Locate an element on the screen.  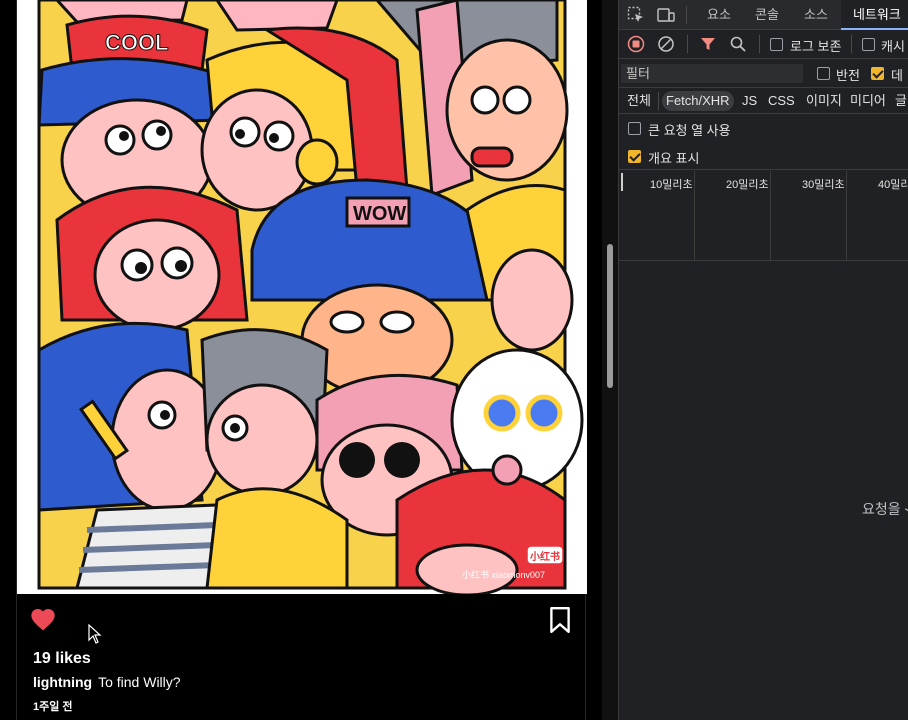
likes-count: 19 likes is located at coordinates (62, 659).